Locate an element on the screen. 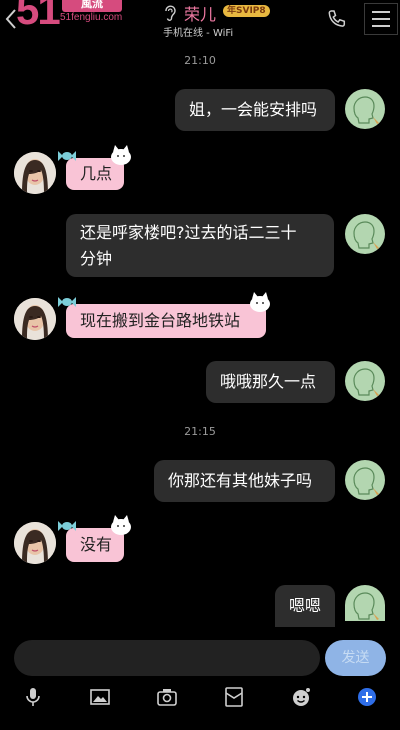 The height and width of the screenshot is (730, 400). sent-message-bubble: 哦哦那久一点 is located at coordinates (270, 382).